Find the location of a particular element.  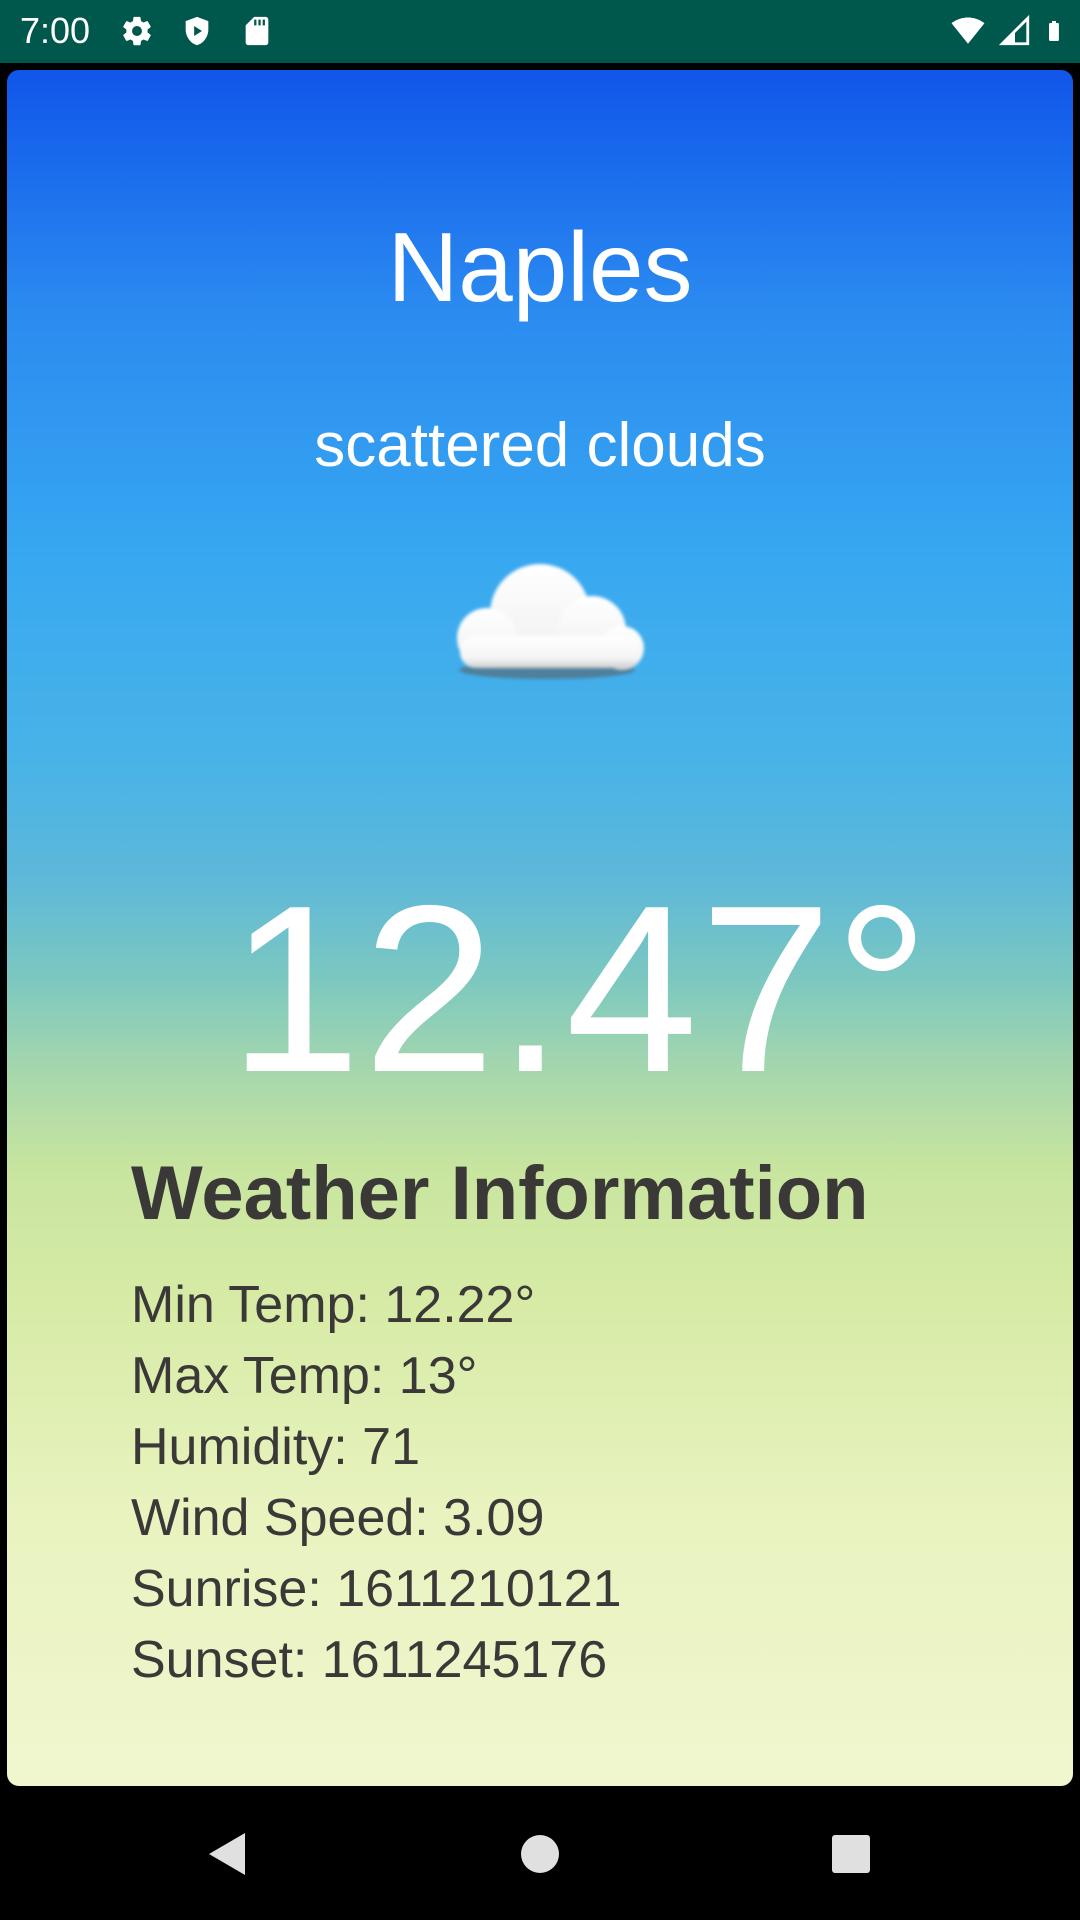

recents-button is located at coordinates (851, 1854).